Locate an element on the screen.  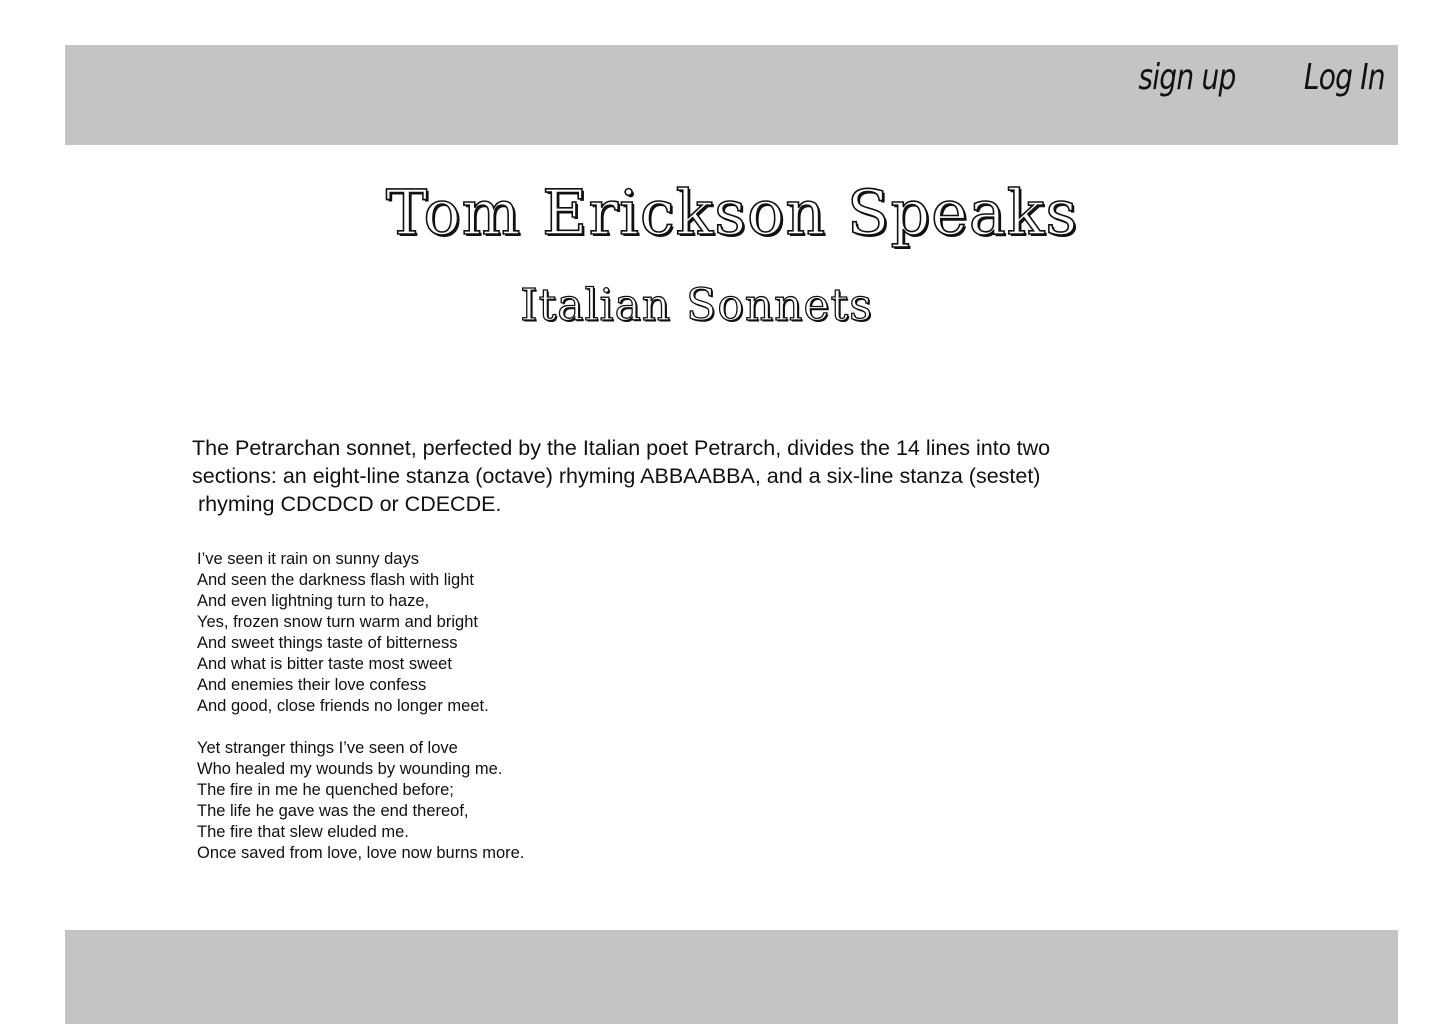
poem-line: And enemies their love confess is located at coordinates (312, 685).